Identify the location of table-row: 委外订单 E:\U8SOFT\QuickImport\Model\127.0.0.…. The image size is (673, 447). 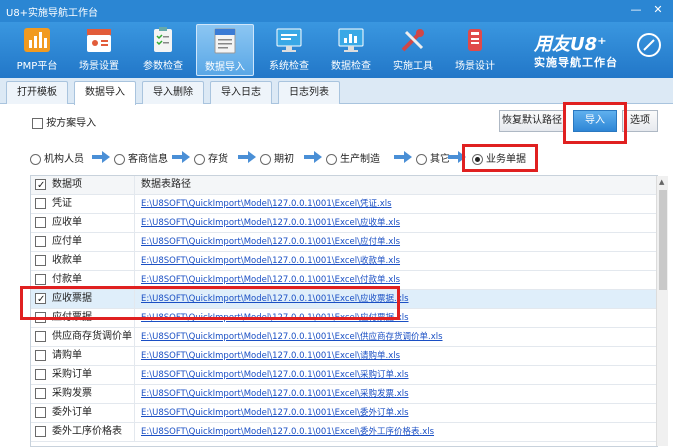
(344, 413).